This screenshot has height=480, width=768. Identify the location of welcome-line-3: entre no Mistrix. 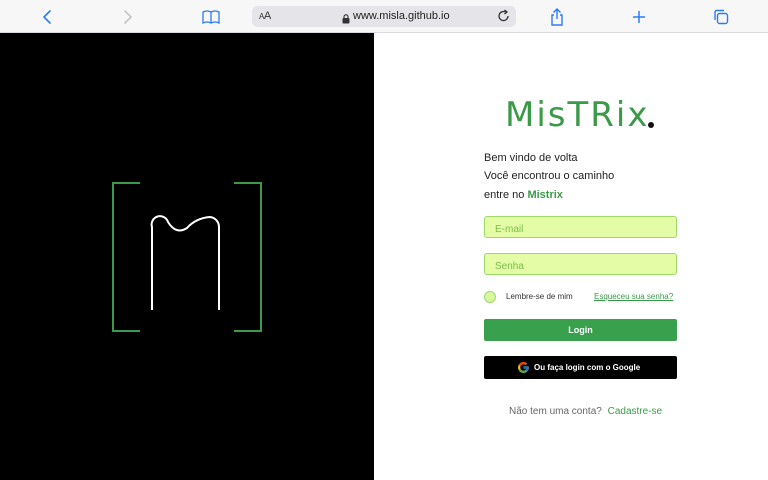
(523, 195).